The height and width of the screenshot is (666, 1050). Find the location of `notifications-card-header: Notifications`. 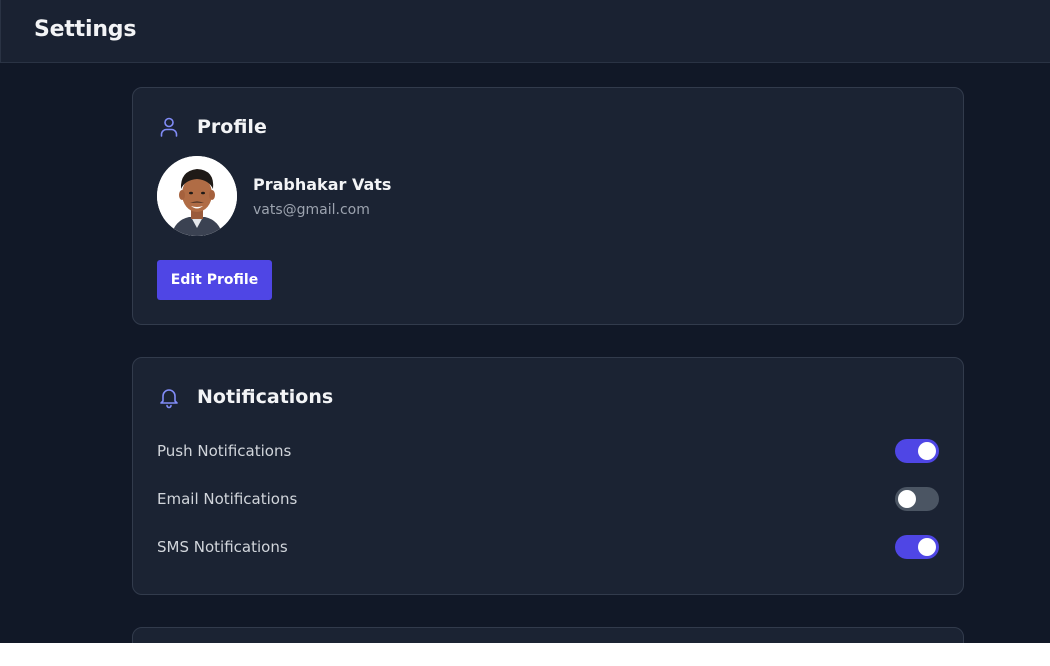

notifications-card-header: Notifications is located at coordinates (245, 397).